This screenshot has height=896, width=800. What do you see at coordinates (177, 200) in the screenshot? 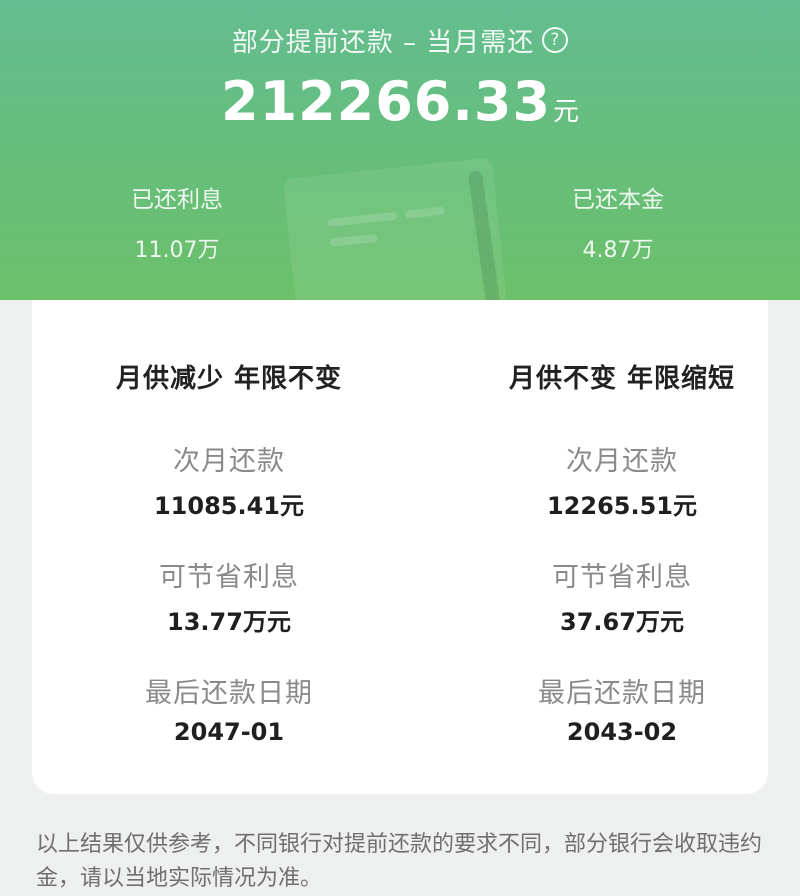
I see `paid-interest-label: 已还利息` at bounding box center [177, 200].